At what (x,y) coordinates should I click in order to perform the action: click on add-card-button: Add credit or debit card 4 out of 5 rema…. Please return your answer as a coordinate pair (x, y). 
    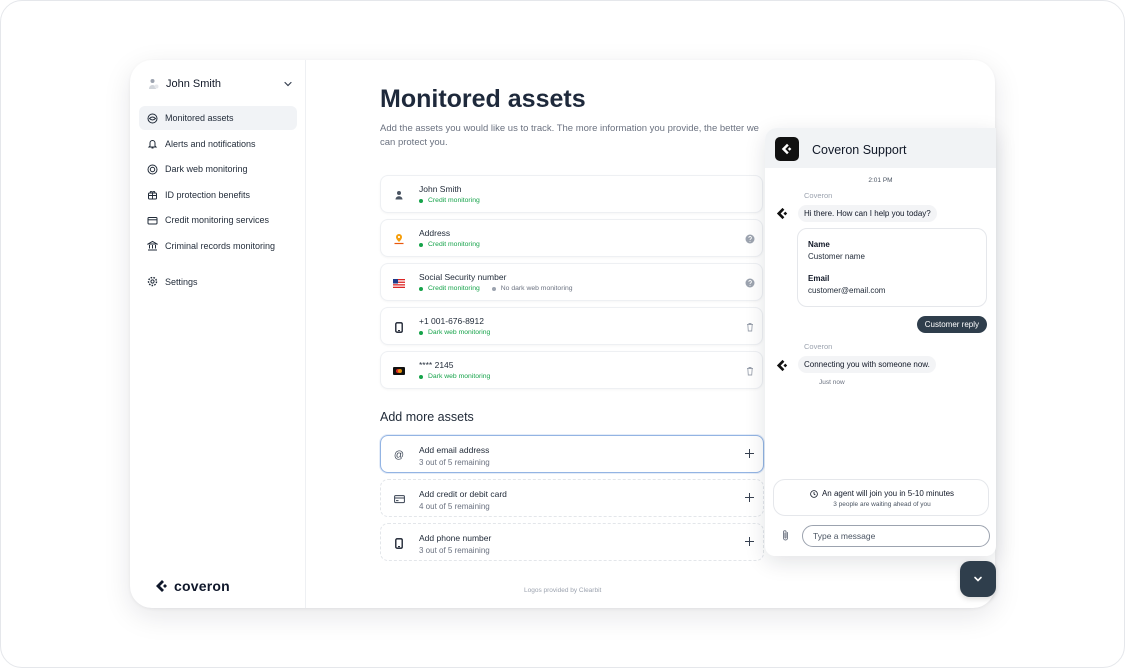
    Looking at the image, I should click on (572, 498).